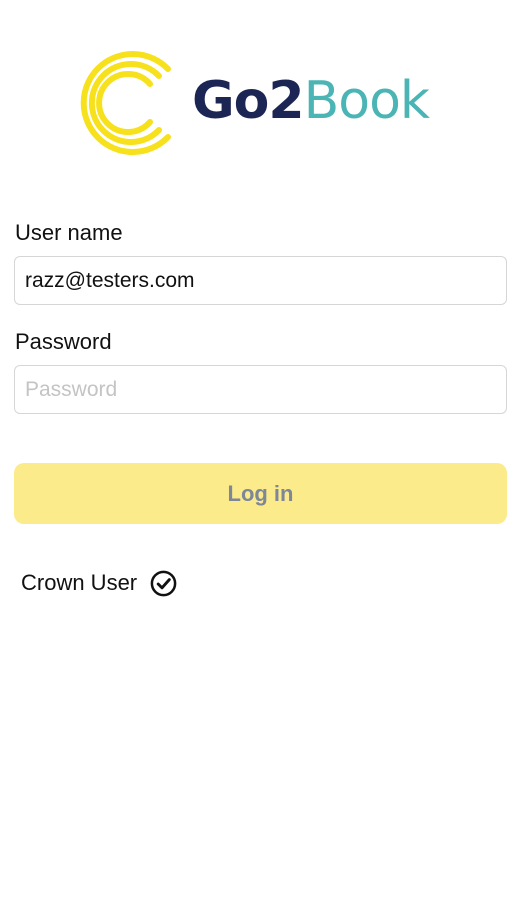  I want to click on username-field, so click(260, 280).